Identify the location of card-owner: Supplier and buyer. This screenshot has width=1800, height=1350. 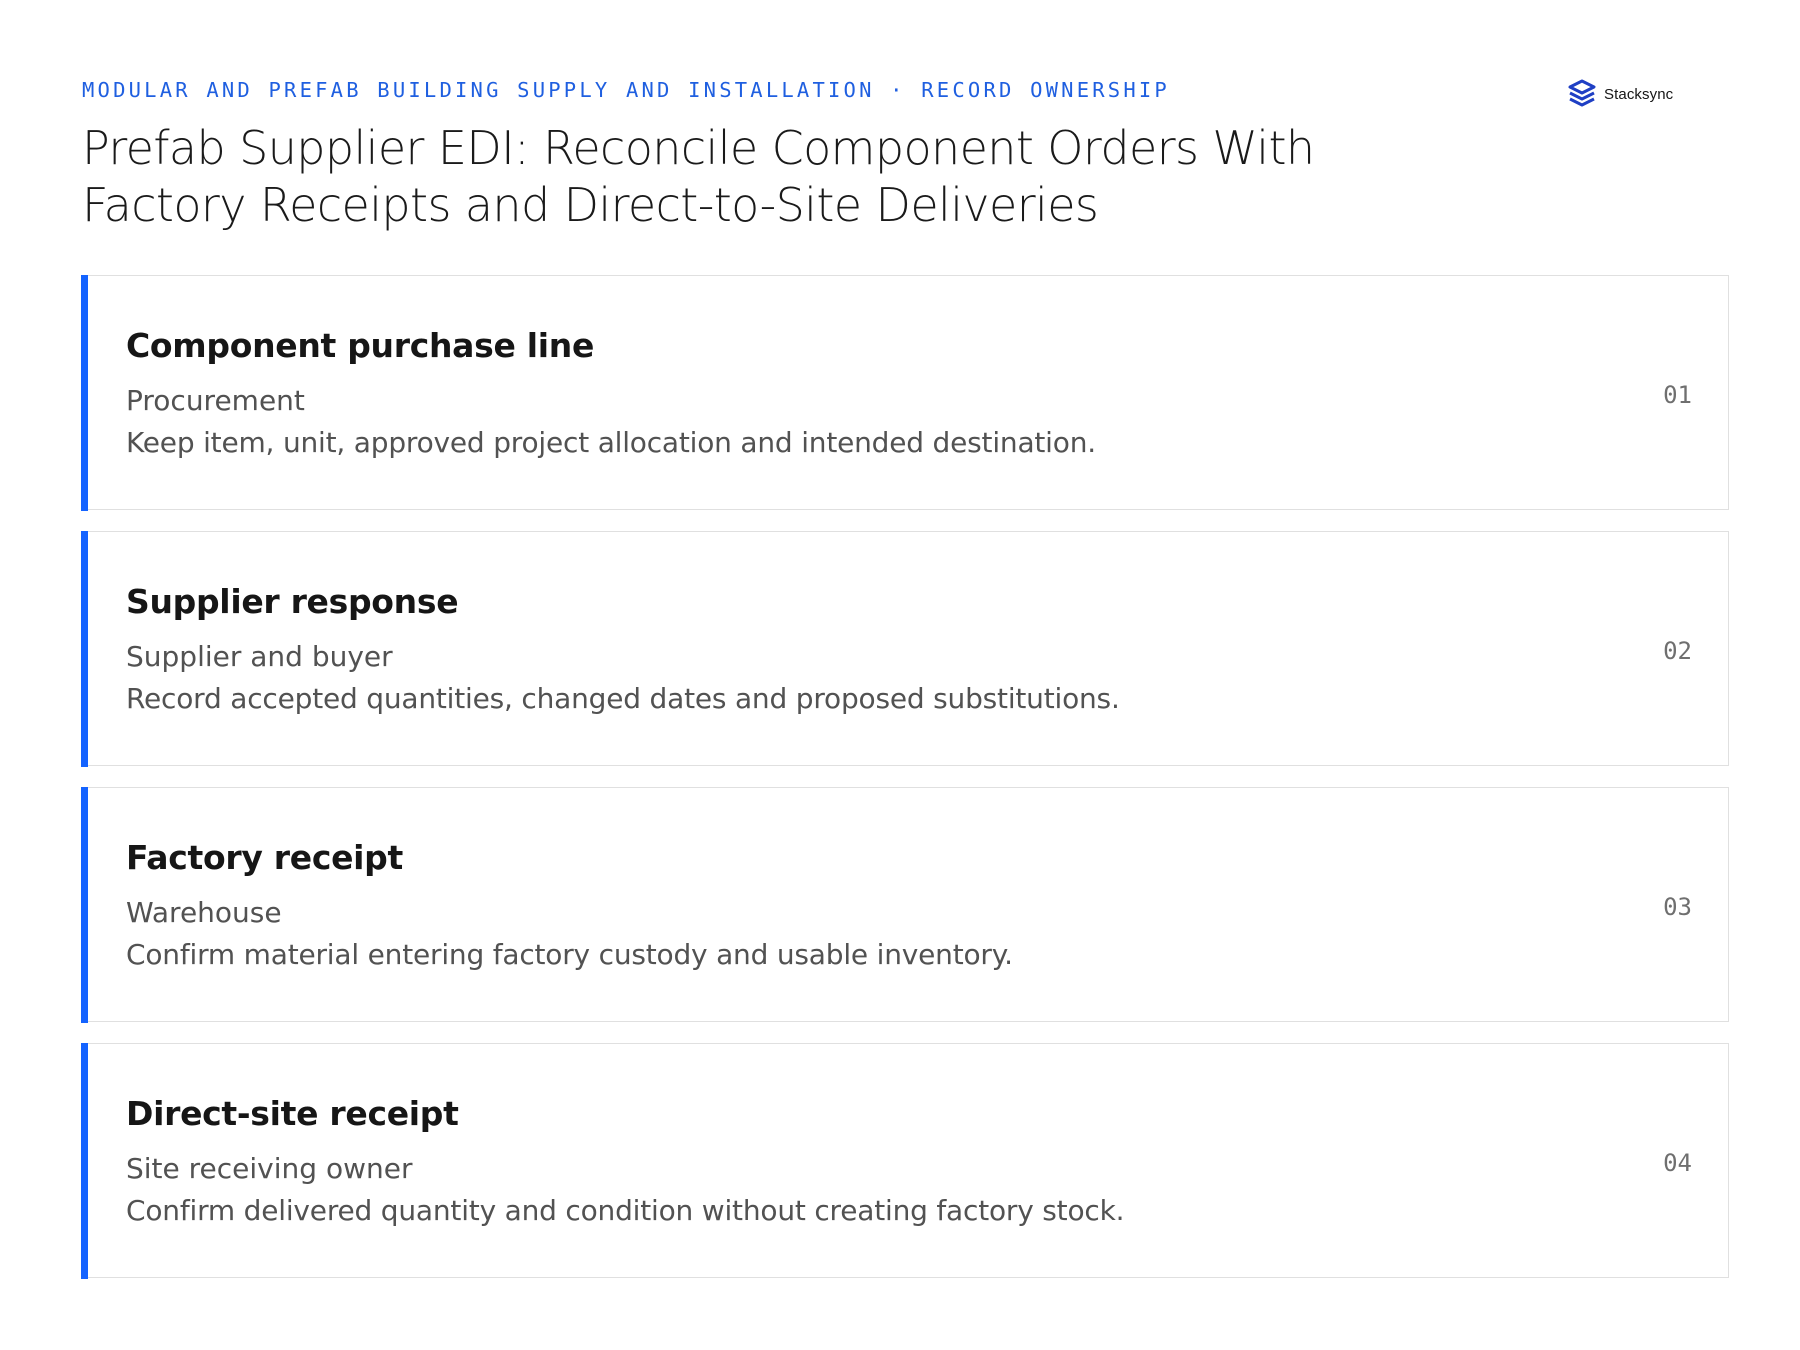
(259, 656).